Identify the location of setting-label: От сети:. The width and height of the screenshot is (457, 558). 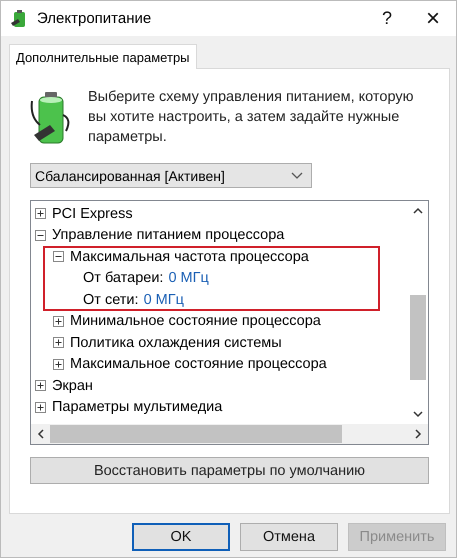
(111, 300).